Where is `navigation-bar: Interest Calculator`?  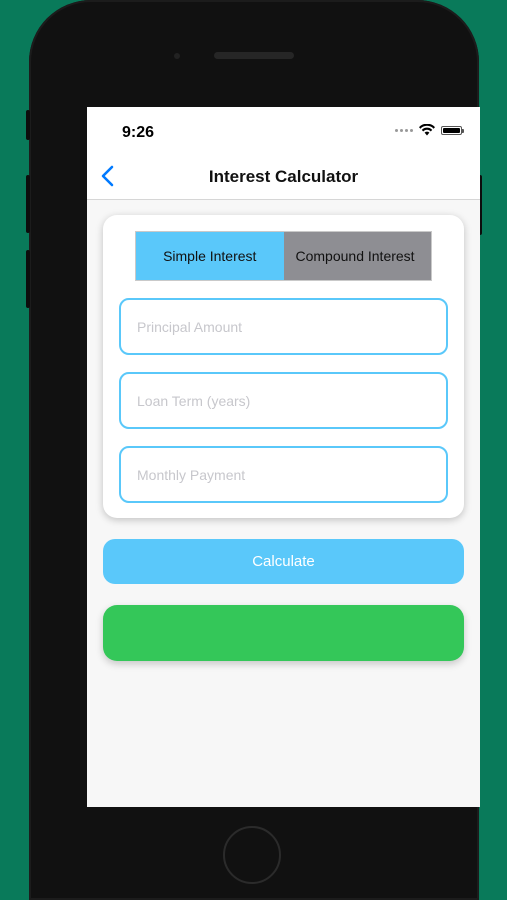 navigation-bar: Interest Calculator is located at coordinates (283, 176).